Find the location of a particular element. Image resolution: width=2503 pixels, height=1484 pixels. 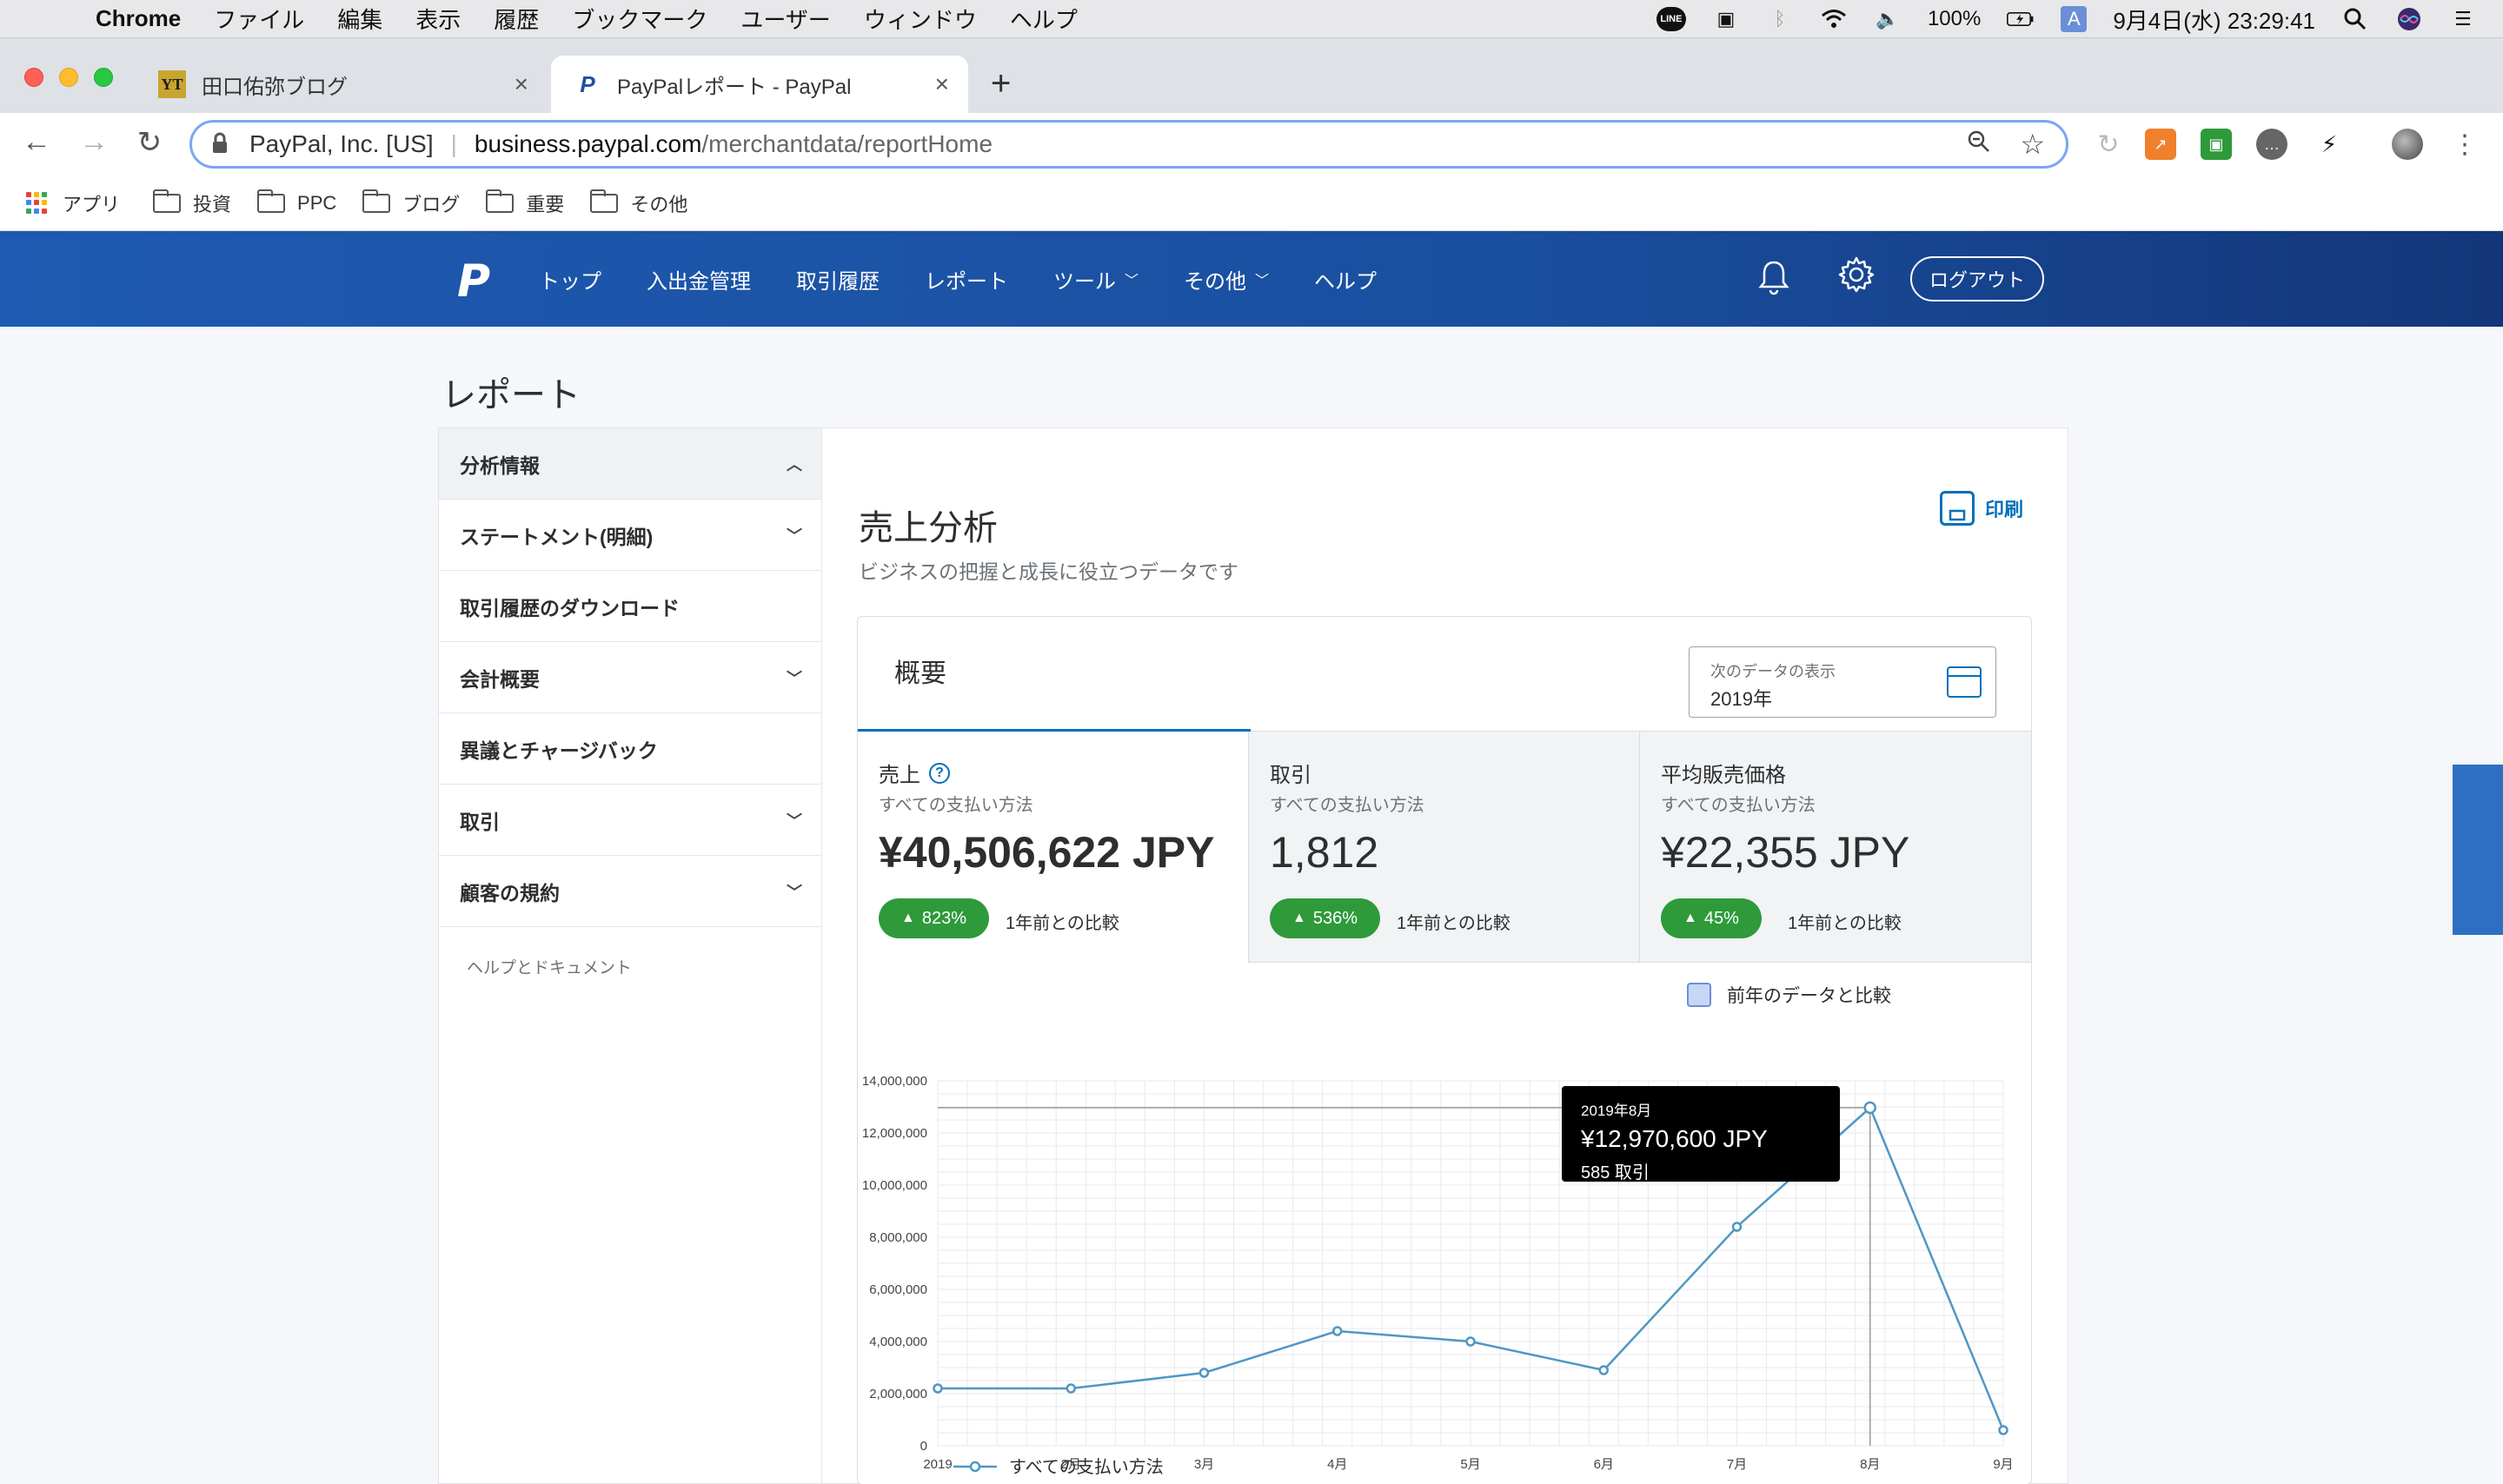

bookmark-folder-ppc: PPC is located at coordinates (296, 202).